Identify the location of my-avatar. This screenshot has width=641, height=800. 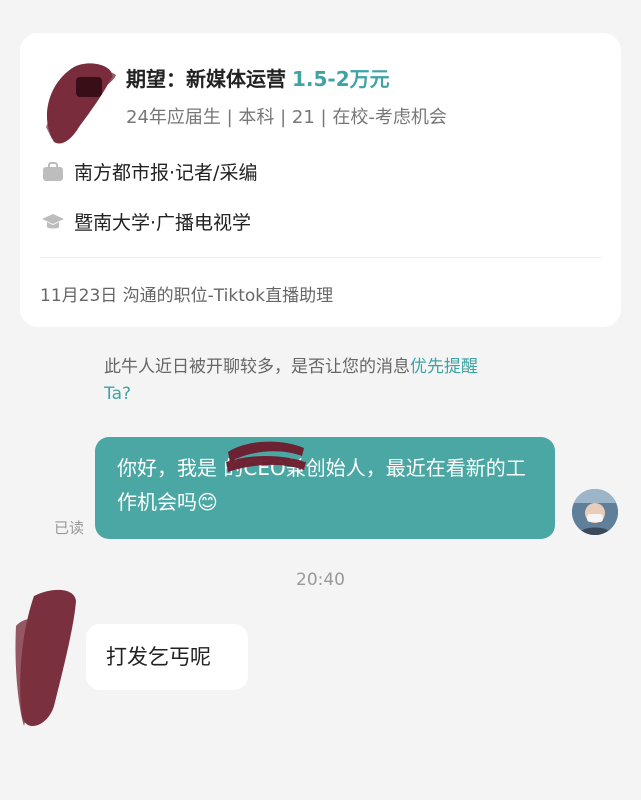
(595, 512).